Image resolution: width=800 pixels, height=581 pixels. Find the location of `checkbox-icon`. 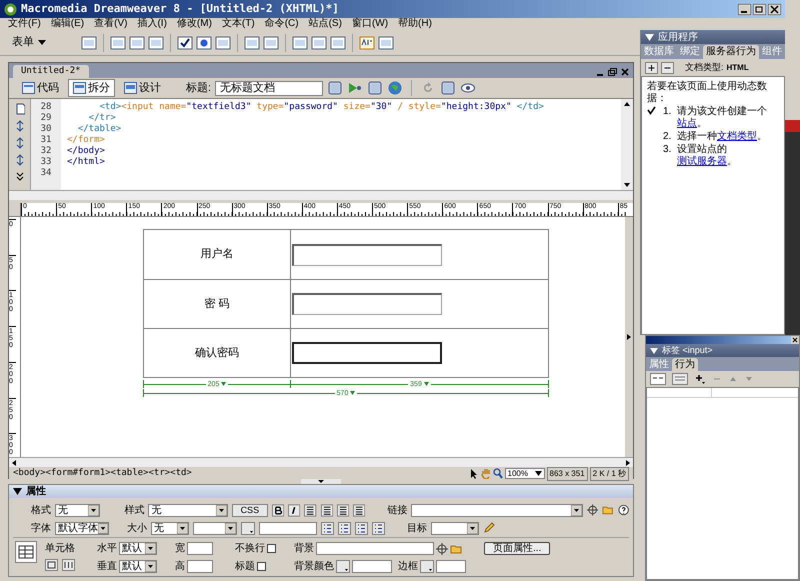

checkbox-icon is located at coordinates (185, 42).